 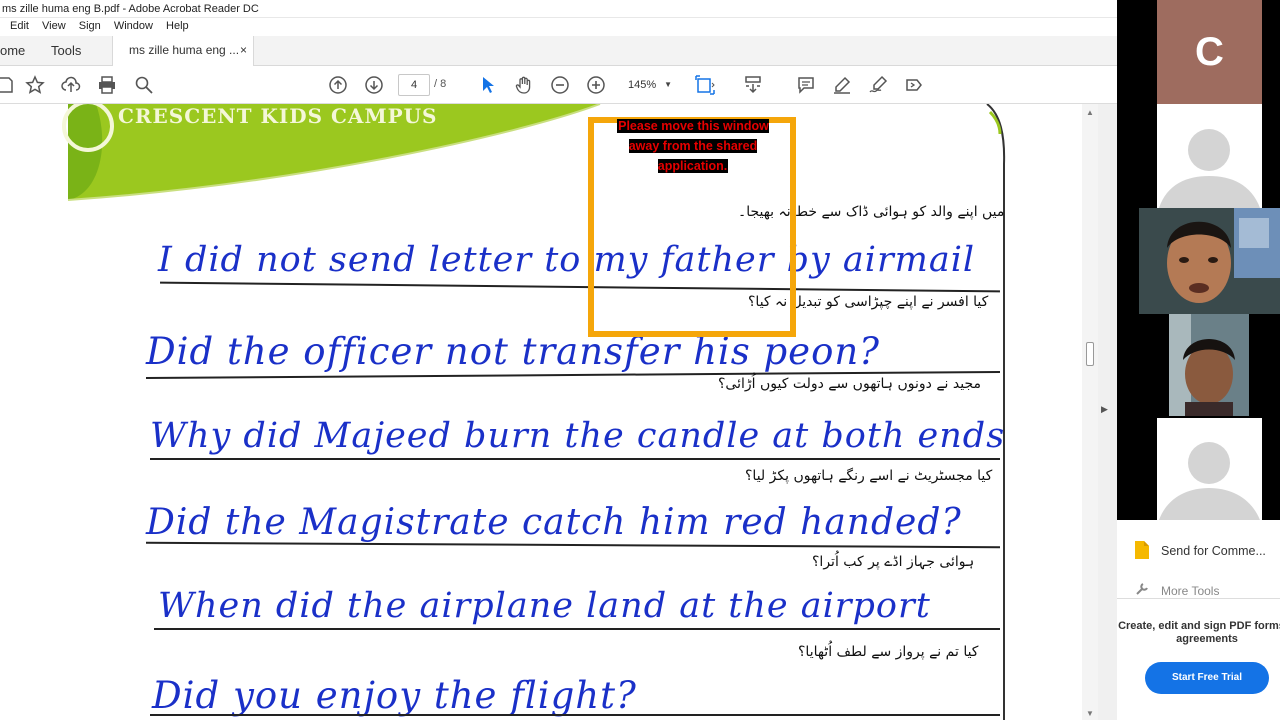 What do you see at coordinates (133, 26) in the screenshot?
I see `menu-window: Window` at bounding box center [133, 26].